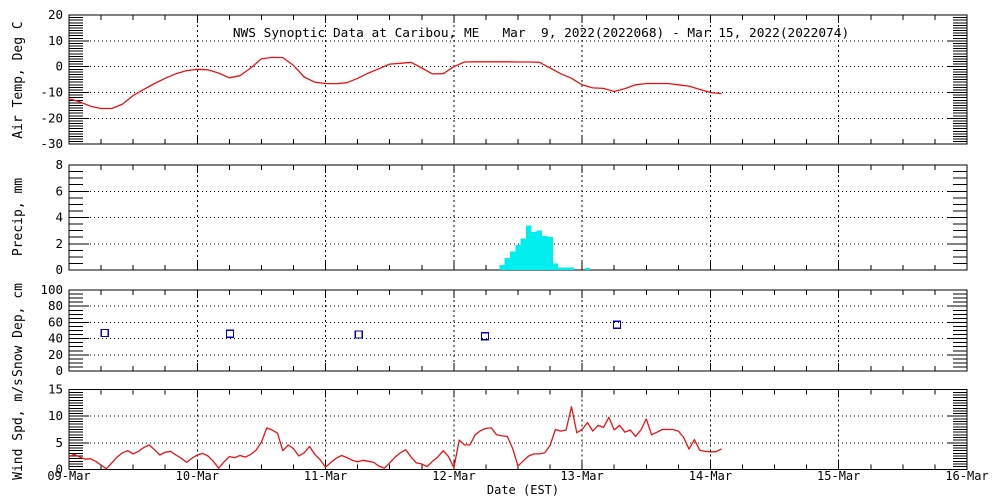 This screenshot has width=1000, height=500. I want to click on y-tick-label: 40, so click(55, 338).